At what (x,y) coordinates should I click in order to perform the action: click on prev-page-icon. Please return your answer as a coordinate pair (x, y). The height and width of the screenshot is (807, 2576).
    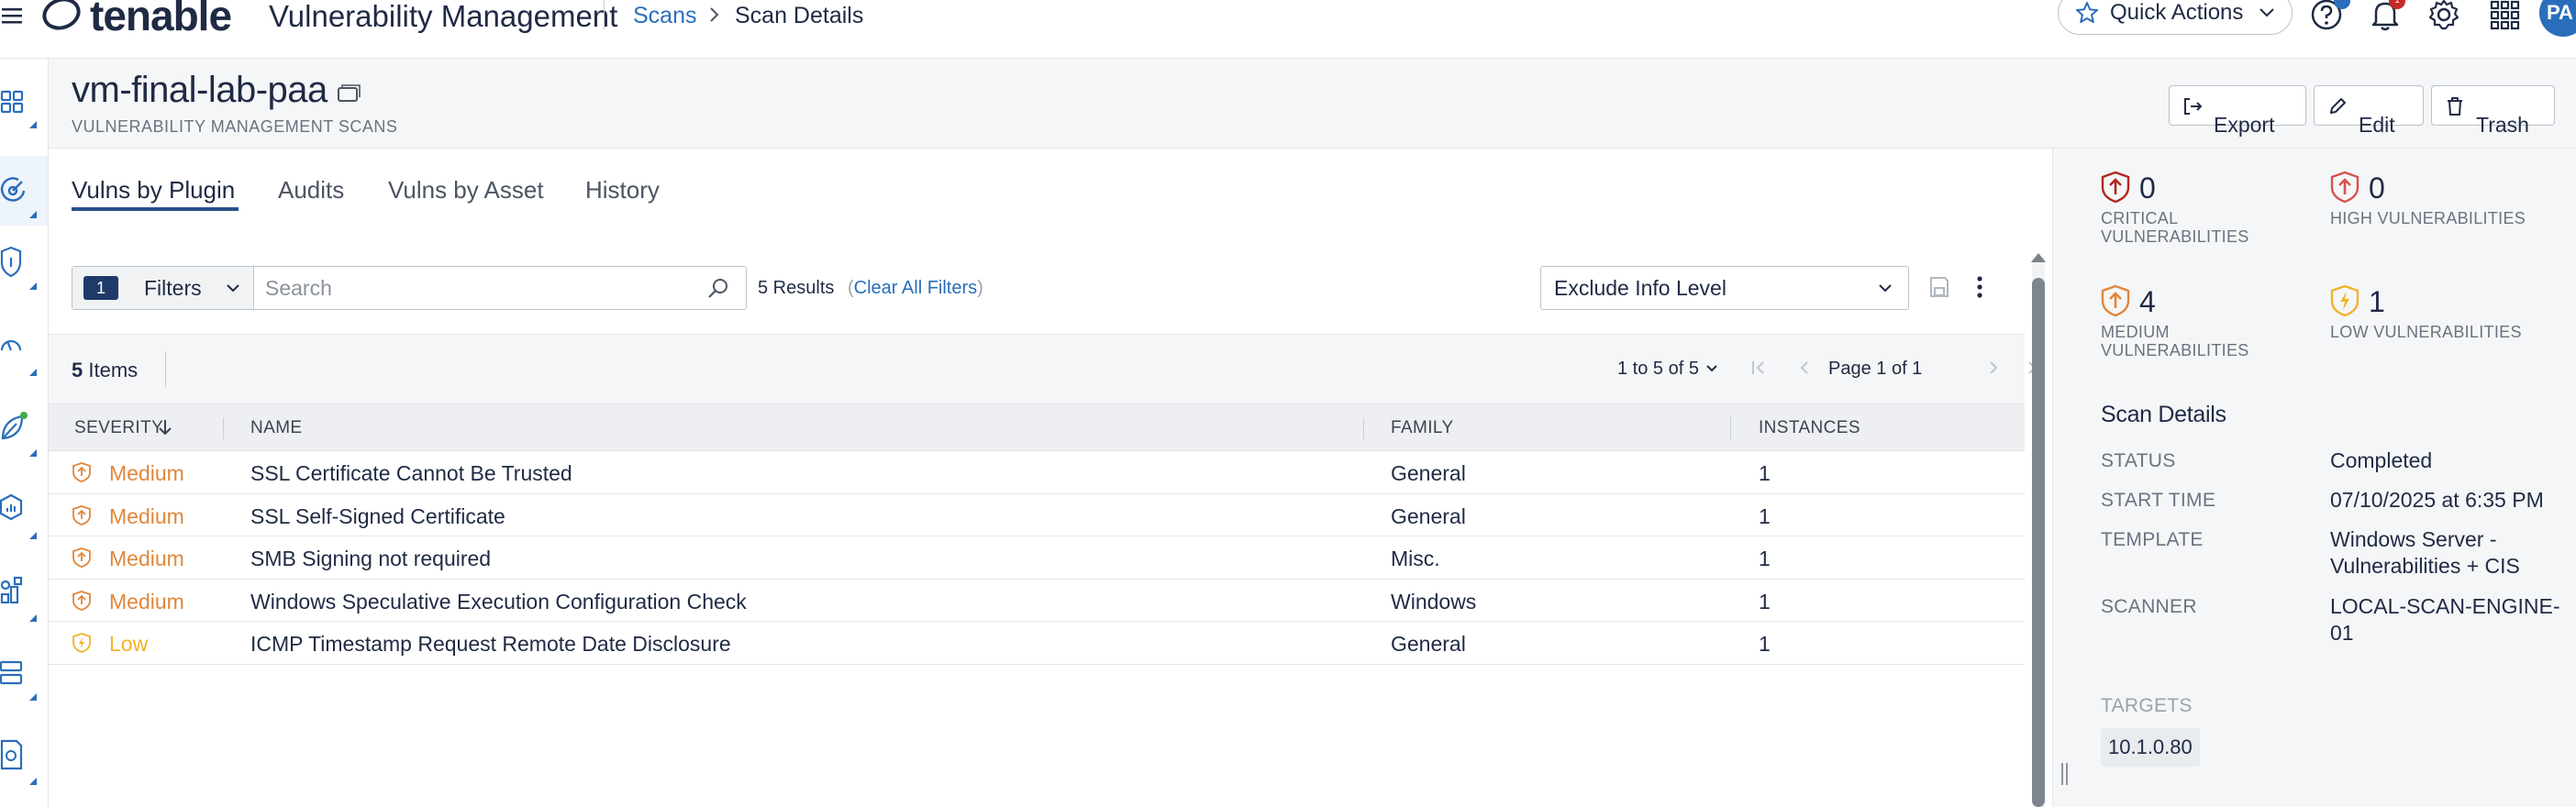
    Looking at the image, I should click on (1804, 368).